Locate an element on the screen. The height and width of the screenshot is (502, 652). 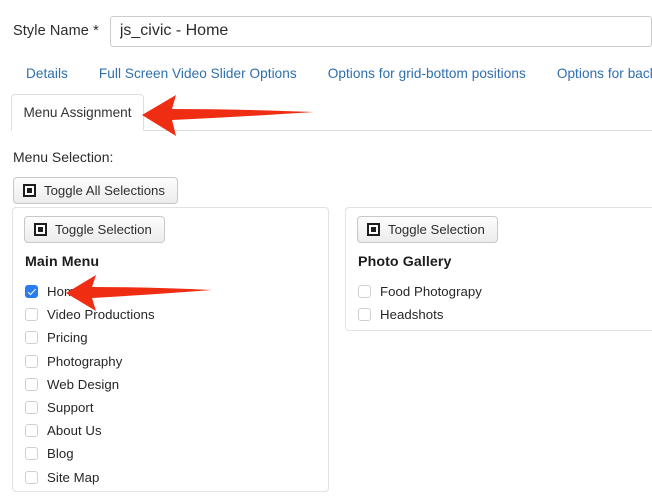
tab-full-screen-video-slider-options: Full Screen Video Slider Options is located at coordinates (198, 73).